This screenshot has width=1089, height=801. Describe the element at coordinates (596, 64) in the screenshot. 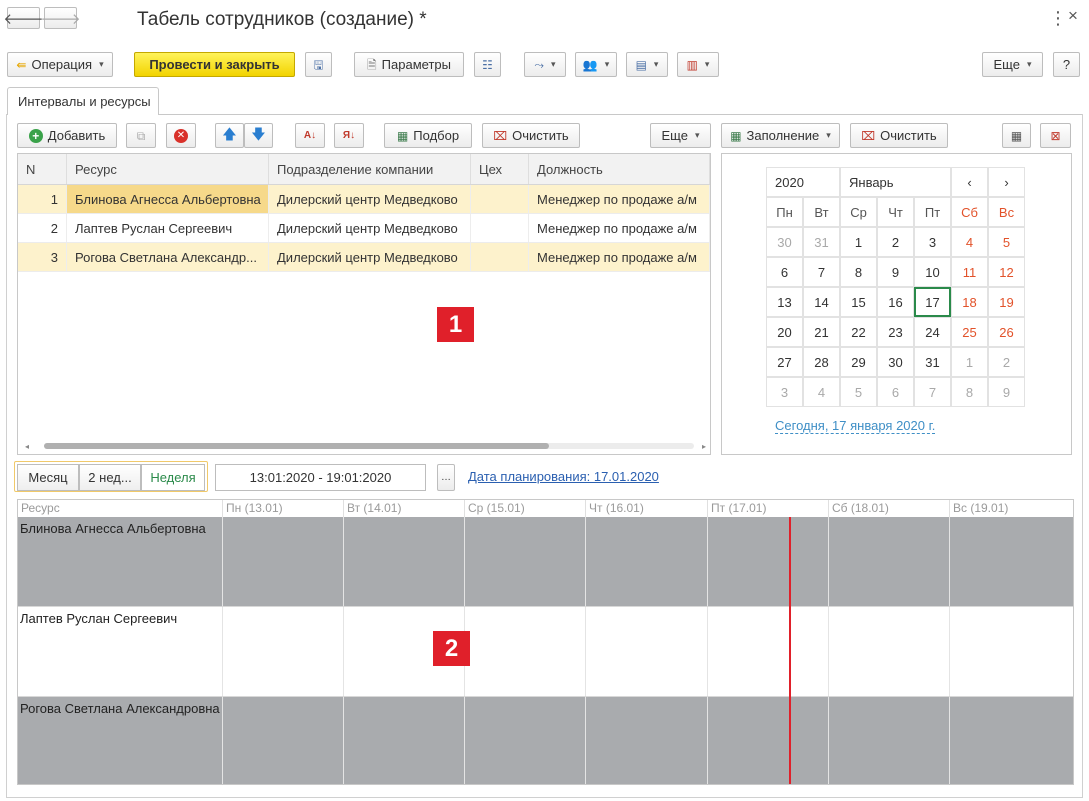

I see `users-button: 👥` at that location.